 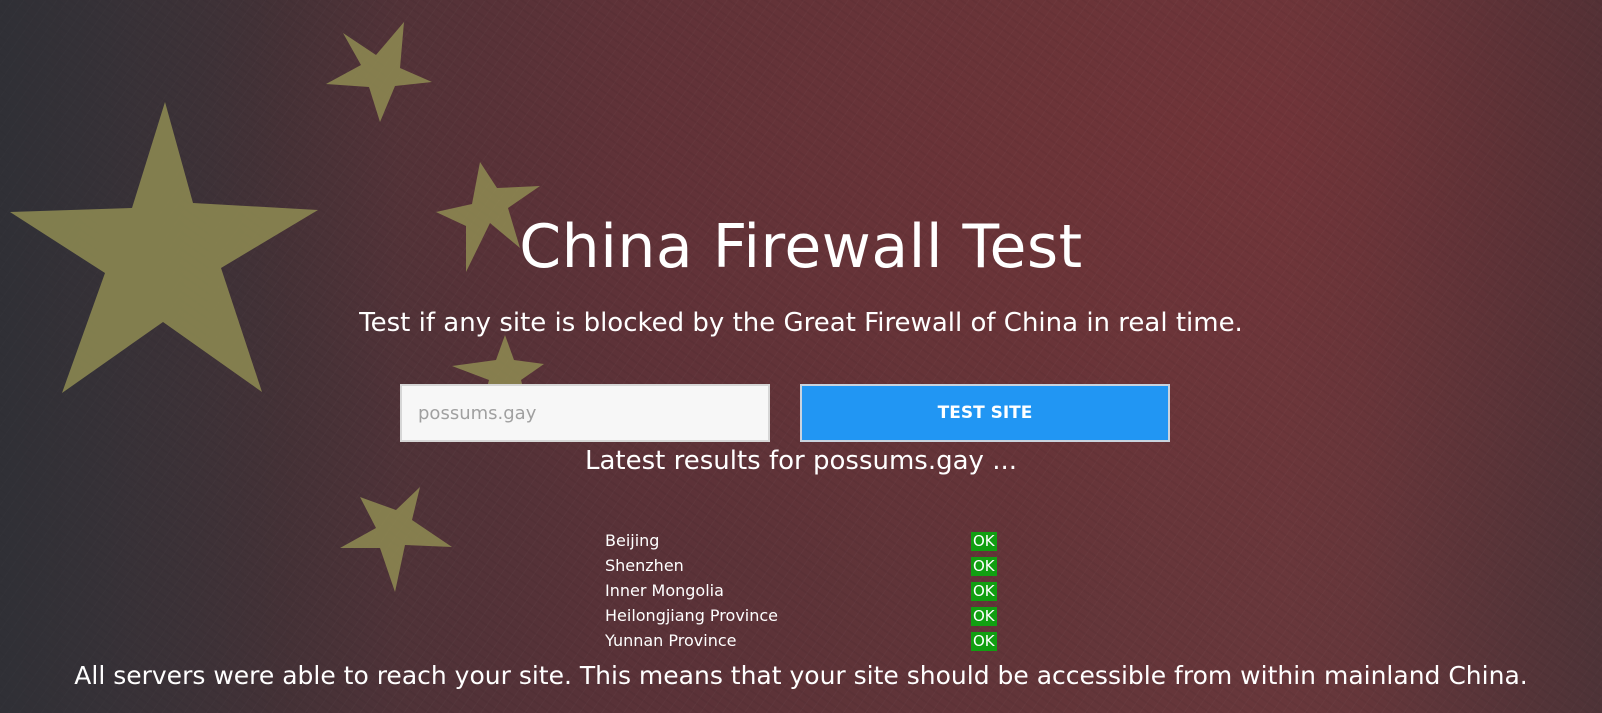 I want to click on result-row: Inner Mongolia OK, so click(x=805, y=593).